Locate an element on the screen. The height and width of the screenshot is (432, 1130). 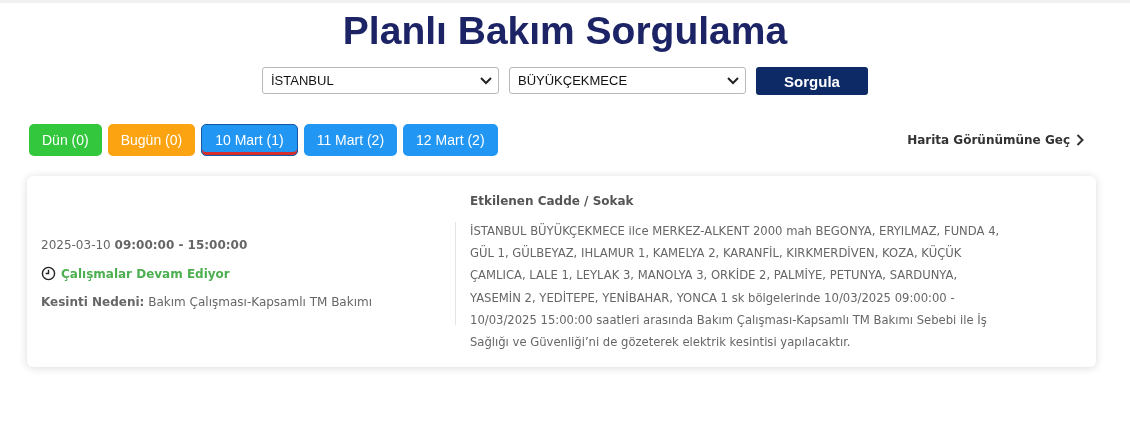
chevron-right-icon is located at coordinates (1080, 140).